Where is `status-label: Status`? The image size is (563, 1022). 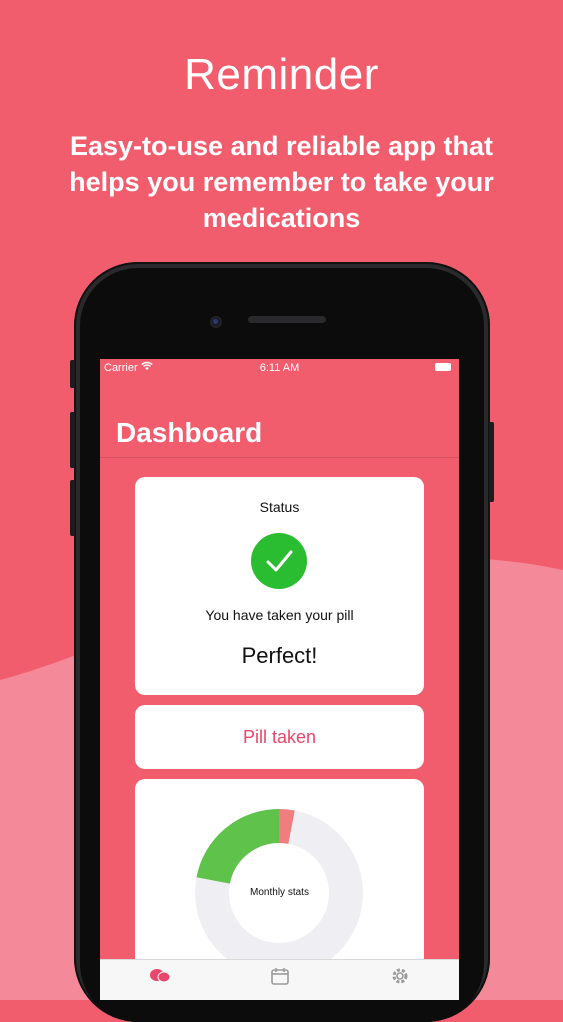 status-label: Status is located at coordinates (279, 507).